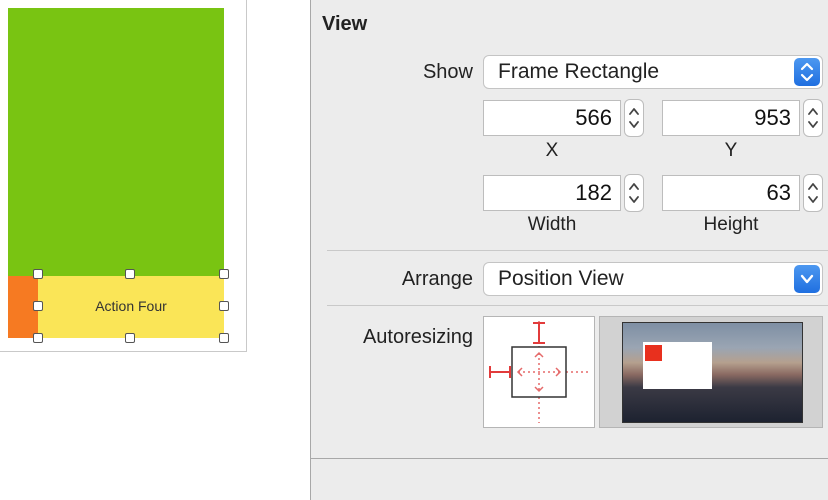 This screenshot has width=828, height=500. What do you see at coordinates (417, 337) in the screenshot?
I see `autoresizing-label: Autoresizing` at bounding box center [417, 337].